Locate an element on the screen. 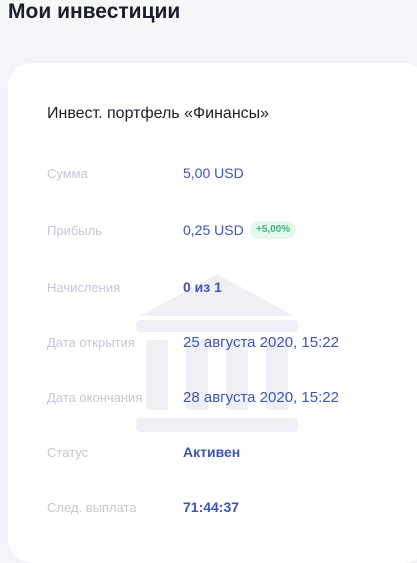 The image size is (417, 563). row-label: Дата открытия is located at coordinates (91, 342).